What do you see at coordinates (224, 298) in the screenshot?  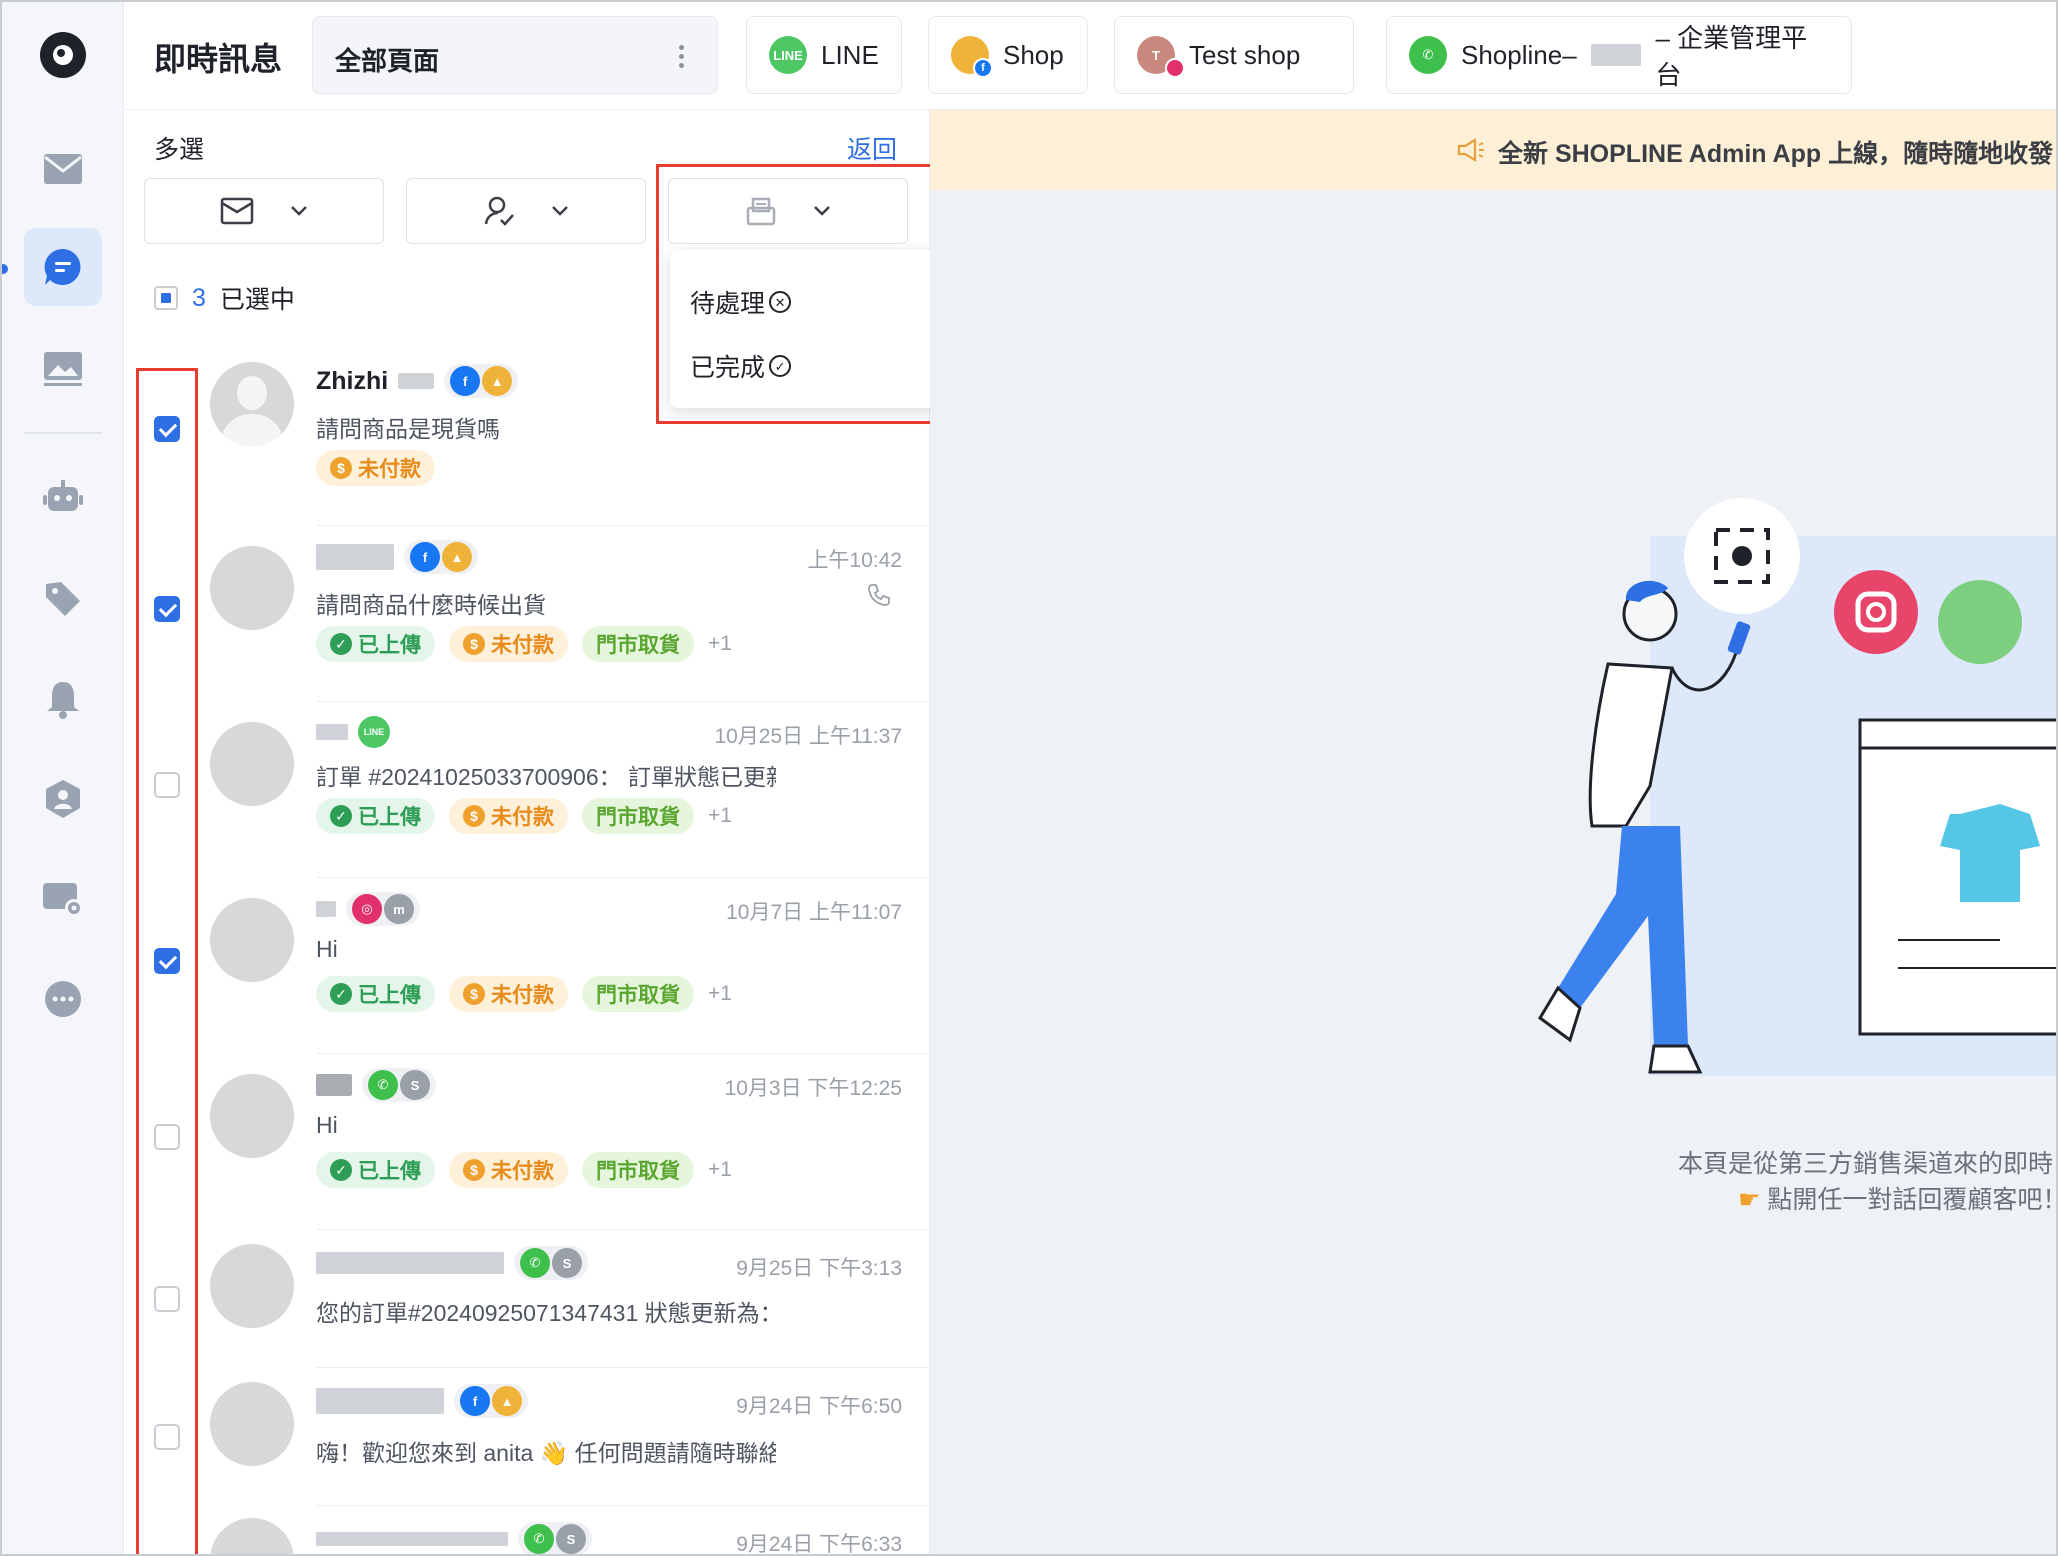 I see `selection-summary: 3 已選中` at bounding box center [224, 298].